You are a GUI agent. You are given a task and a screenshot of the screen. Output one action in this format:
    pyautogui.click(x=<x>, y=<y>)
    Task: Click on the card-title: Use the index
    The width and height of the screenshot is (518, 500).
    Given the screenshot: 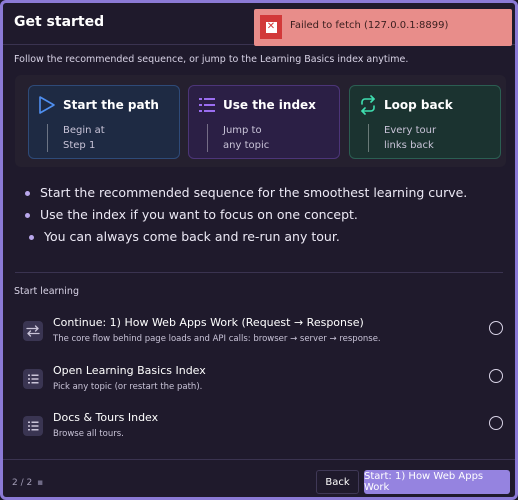 What is the action you would take?
    pyautogui.click(x=269, y=105)
    